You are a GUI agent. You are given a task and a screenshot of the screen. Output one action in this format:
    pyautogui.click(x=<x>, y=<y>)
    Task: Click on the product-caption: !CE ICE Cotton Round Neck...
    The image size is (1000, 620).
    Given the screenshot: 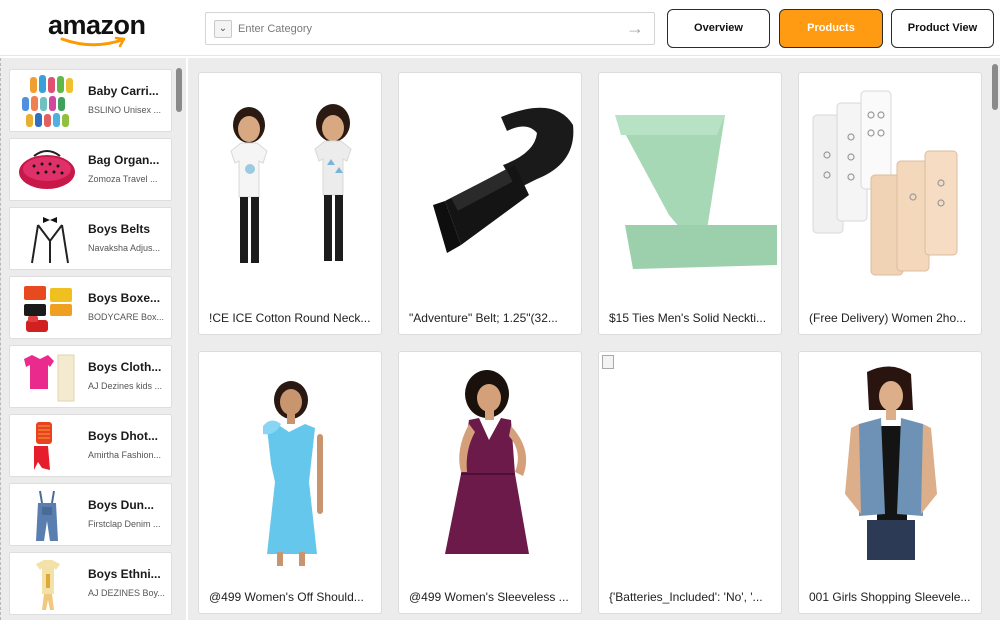 What is the action you would take?
    pyautogui.click(x=290, y=318)
    